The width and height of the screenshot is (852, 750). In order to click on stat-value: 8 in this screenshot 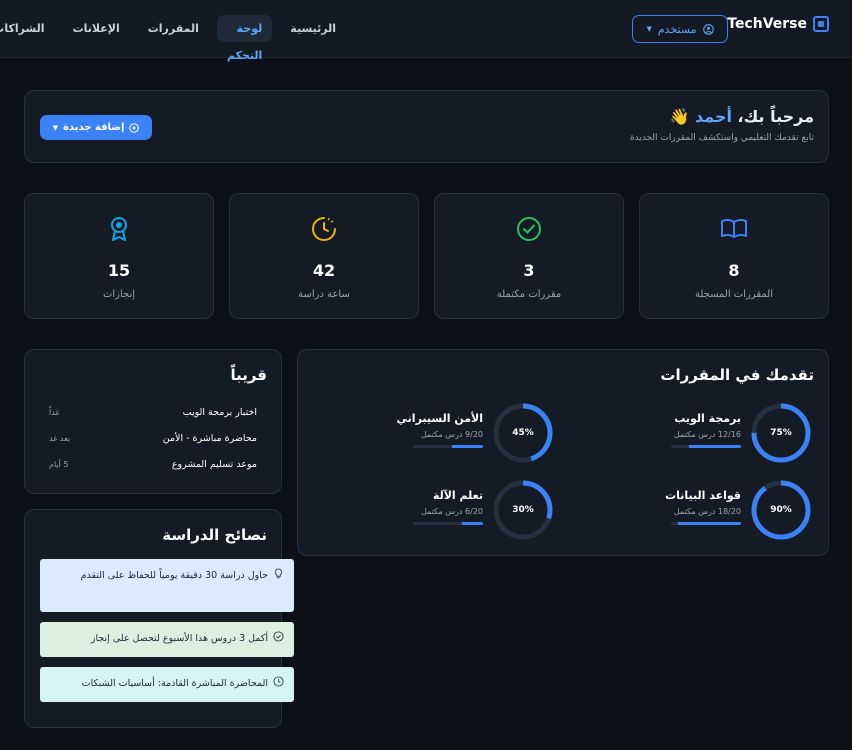, I will do `click(735, 270)`.